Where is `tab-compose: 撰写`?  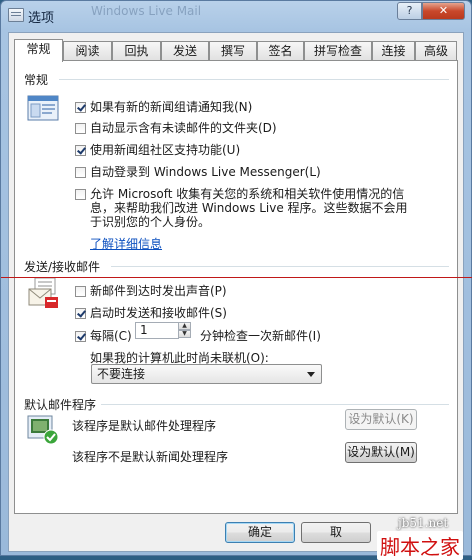 tab-compose: 撰写 is located at coordinates (233, 51).